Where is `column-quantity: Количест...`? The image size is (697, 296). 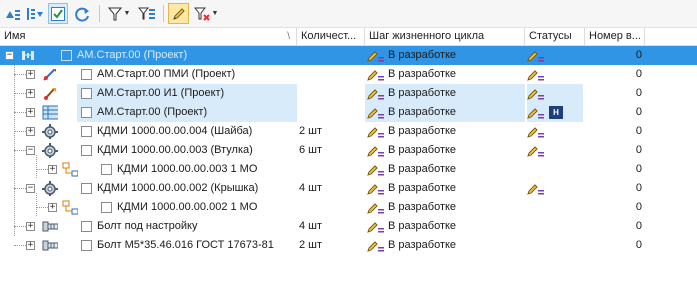
column-quantity: Количест... is located at coordinates (331, 37).